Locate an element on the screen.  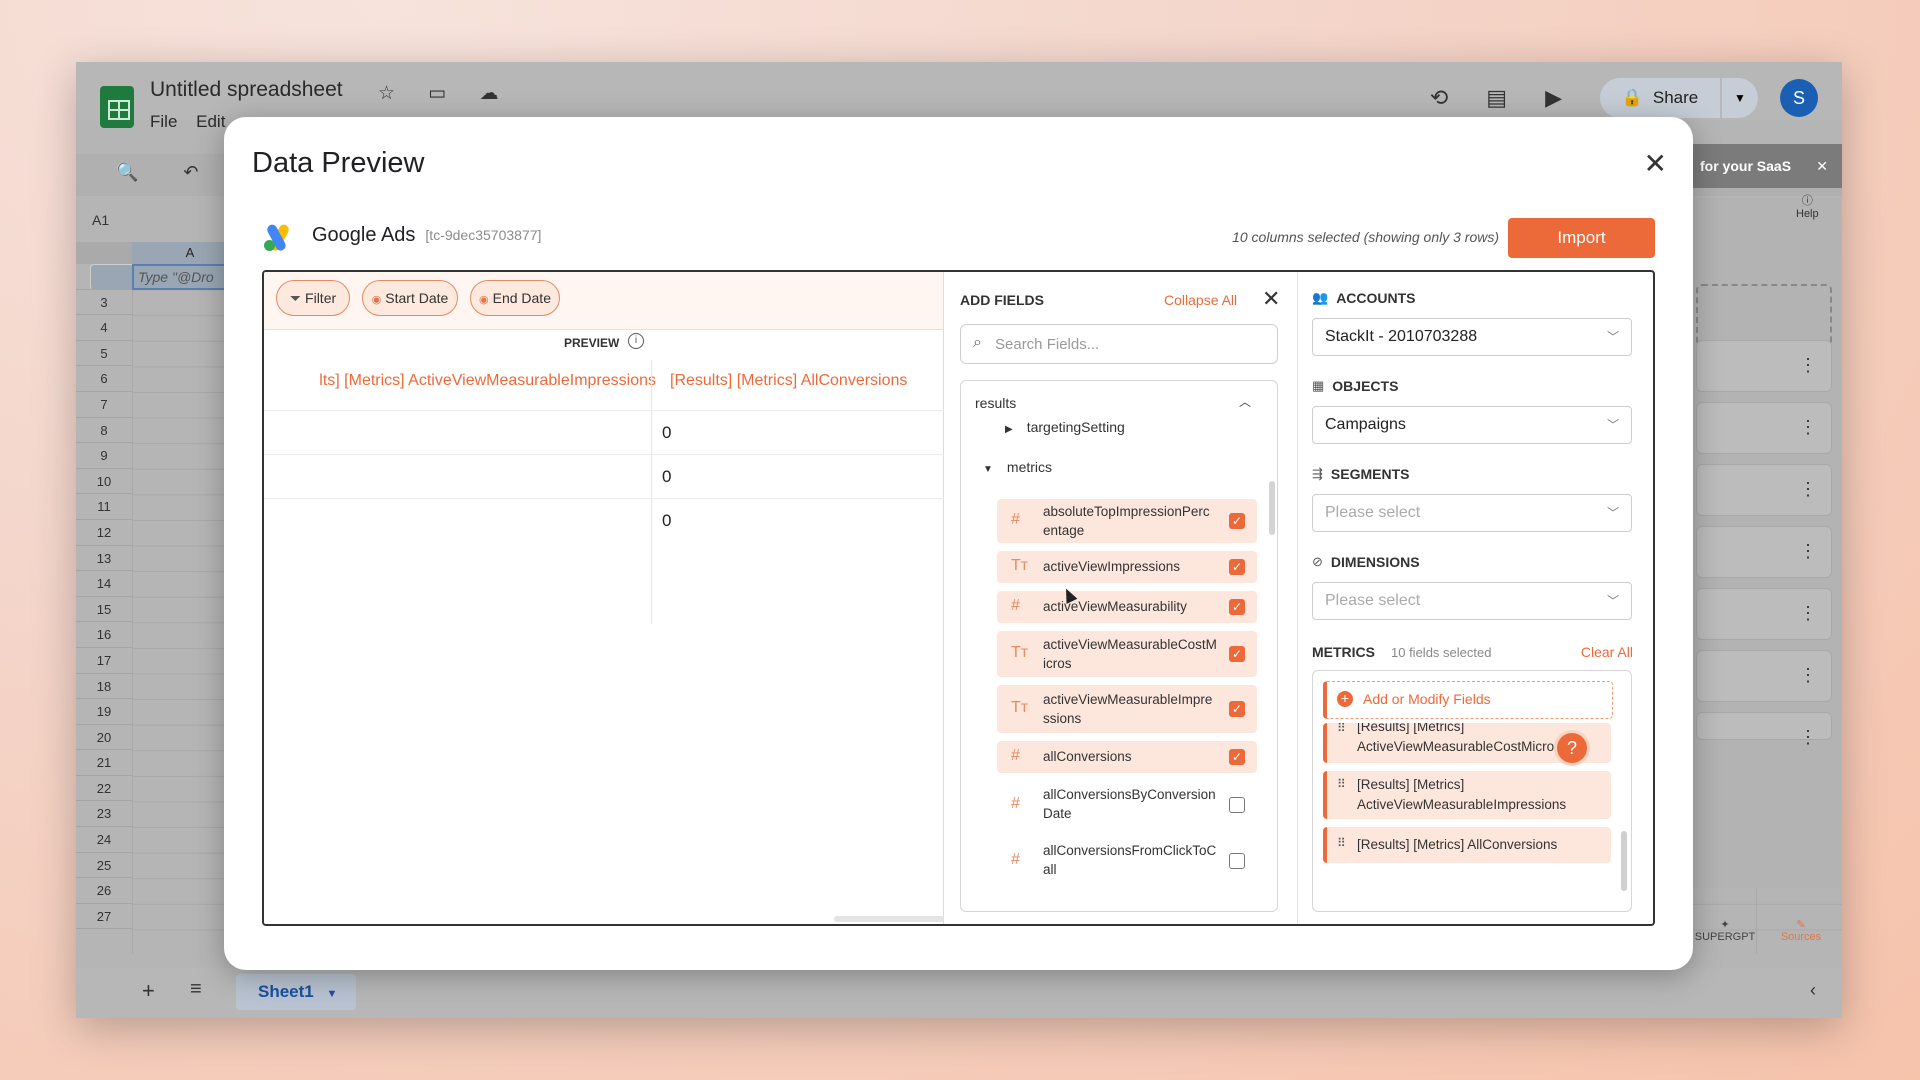
title-action-icons: ☆ ▭ ☁ is located at coordinates (445, 93).